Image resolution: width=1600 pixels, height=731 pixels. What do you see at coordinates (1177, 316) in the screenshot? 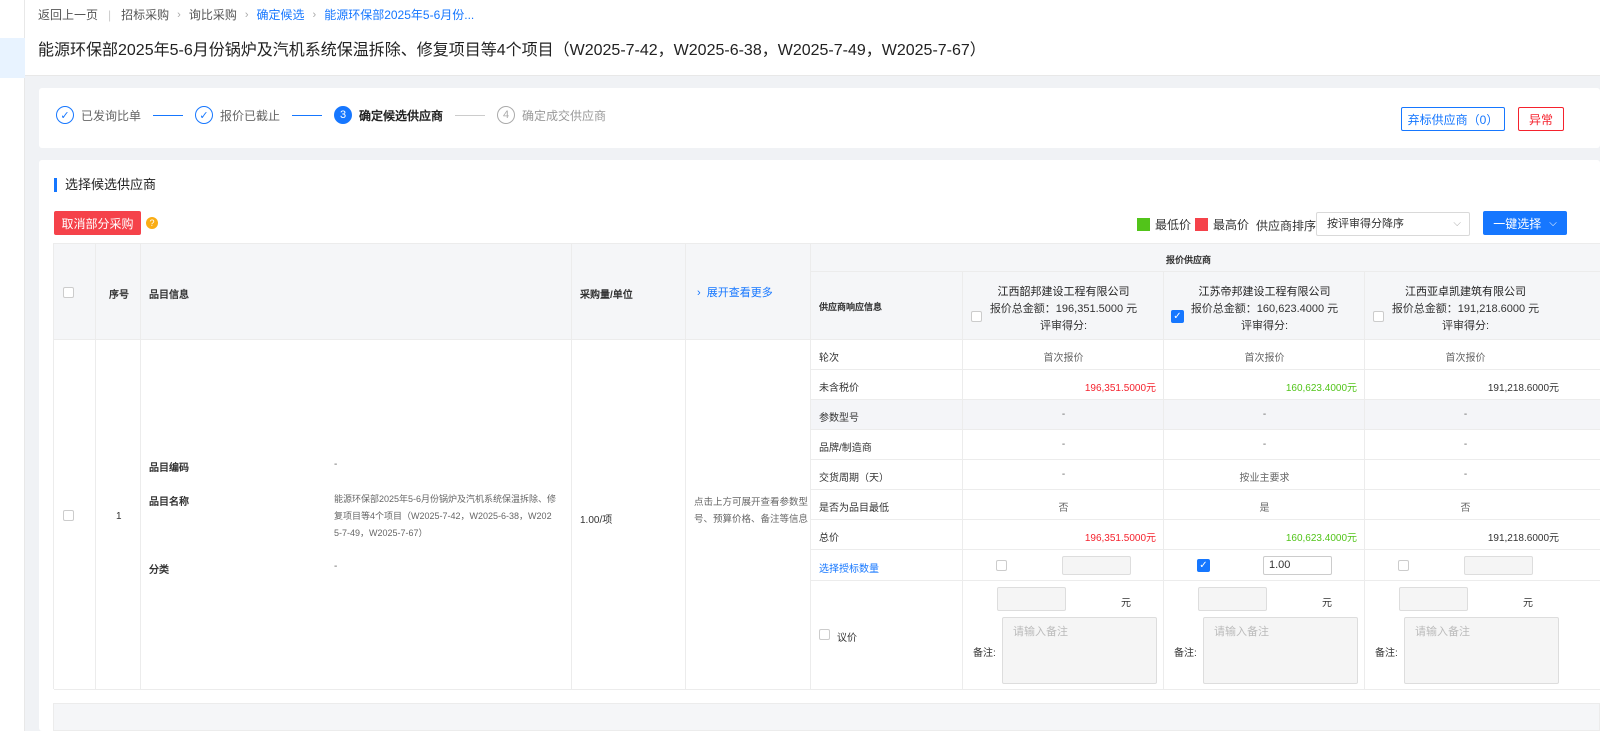
I see `supplier-checkbox-checked: ✓` at bounding box center [1177, 316].